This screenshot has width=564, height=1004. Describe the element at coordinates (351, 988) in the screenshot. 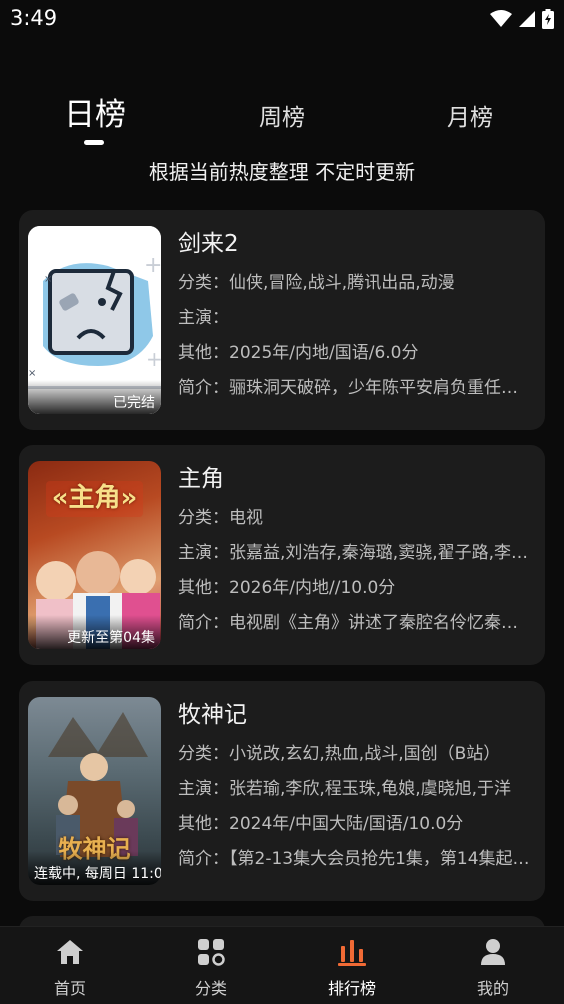

I see `nav-ranking-label: 排行榜` at that location.